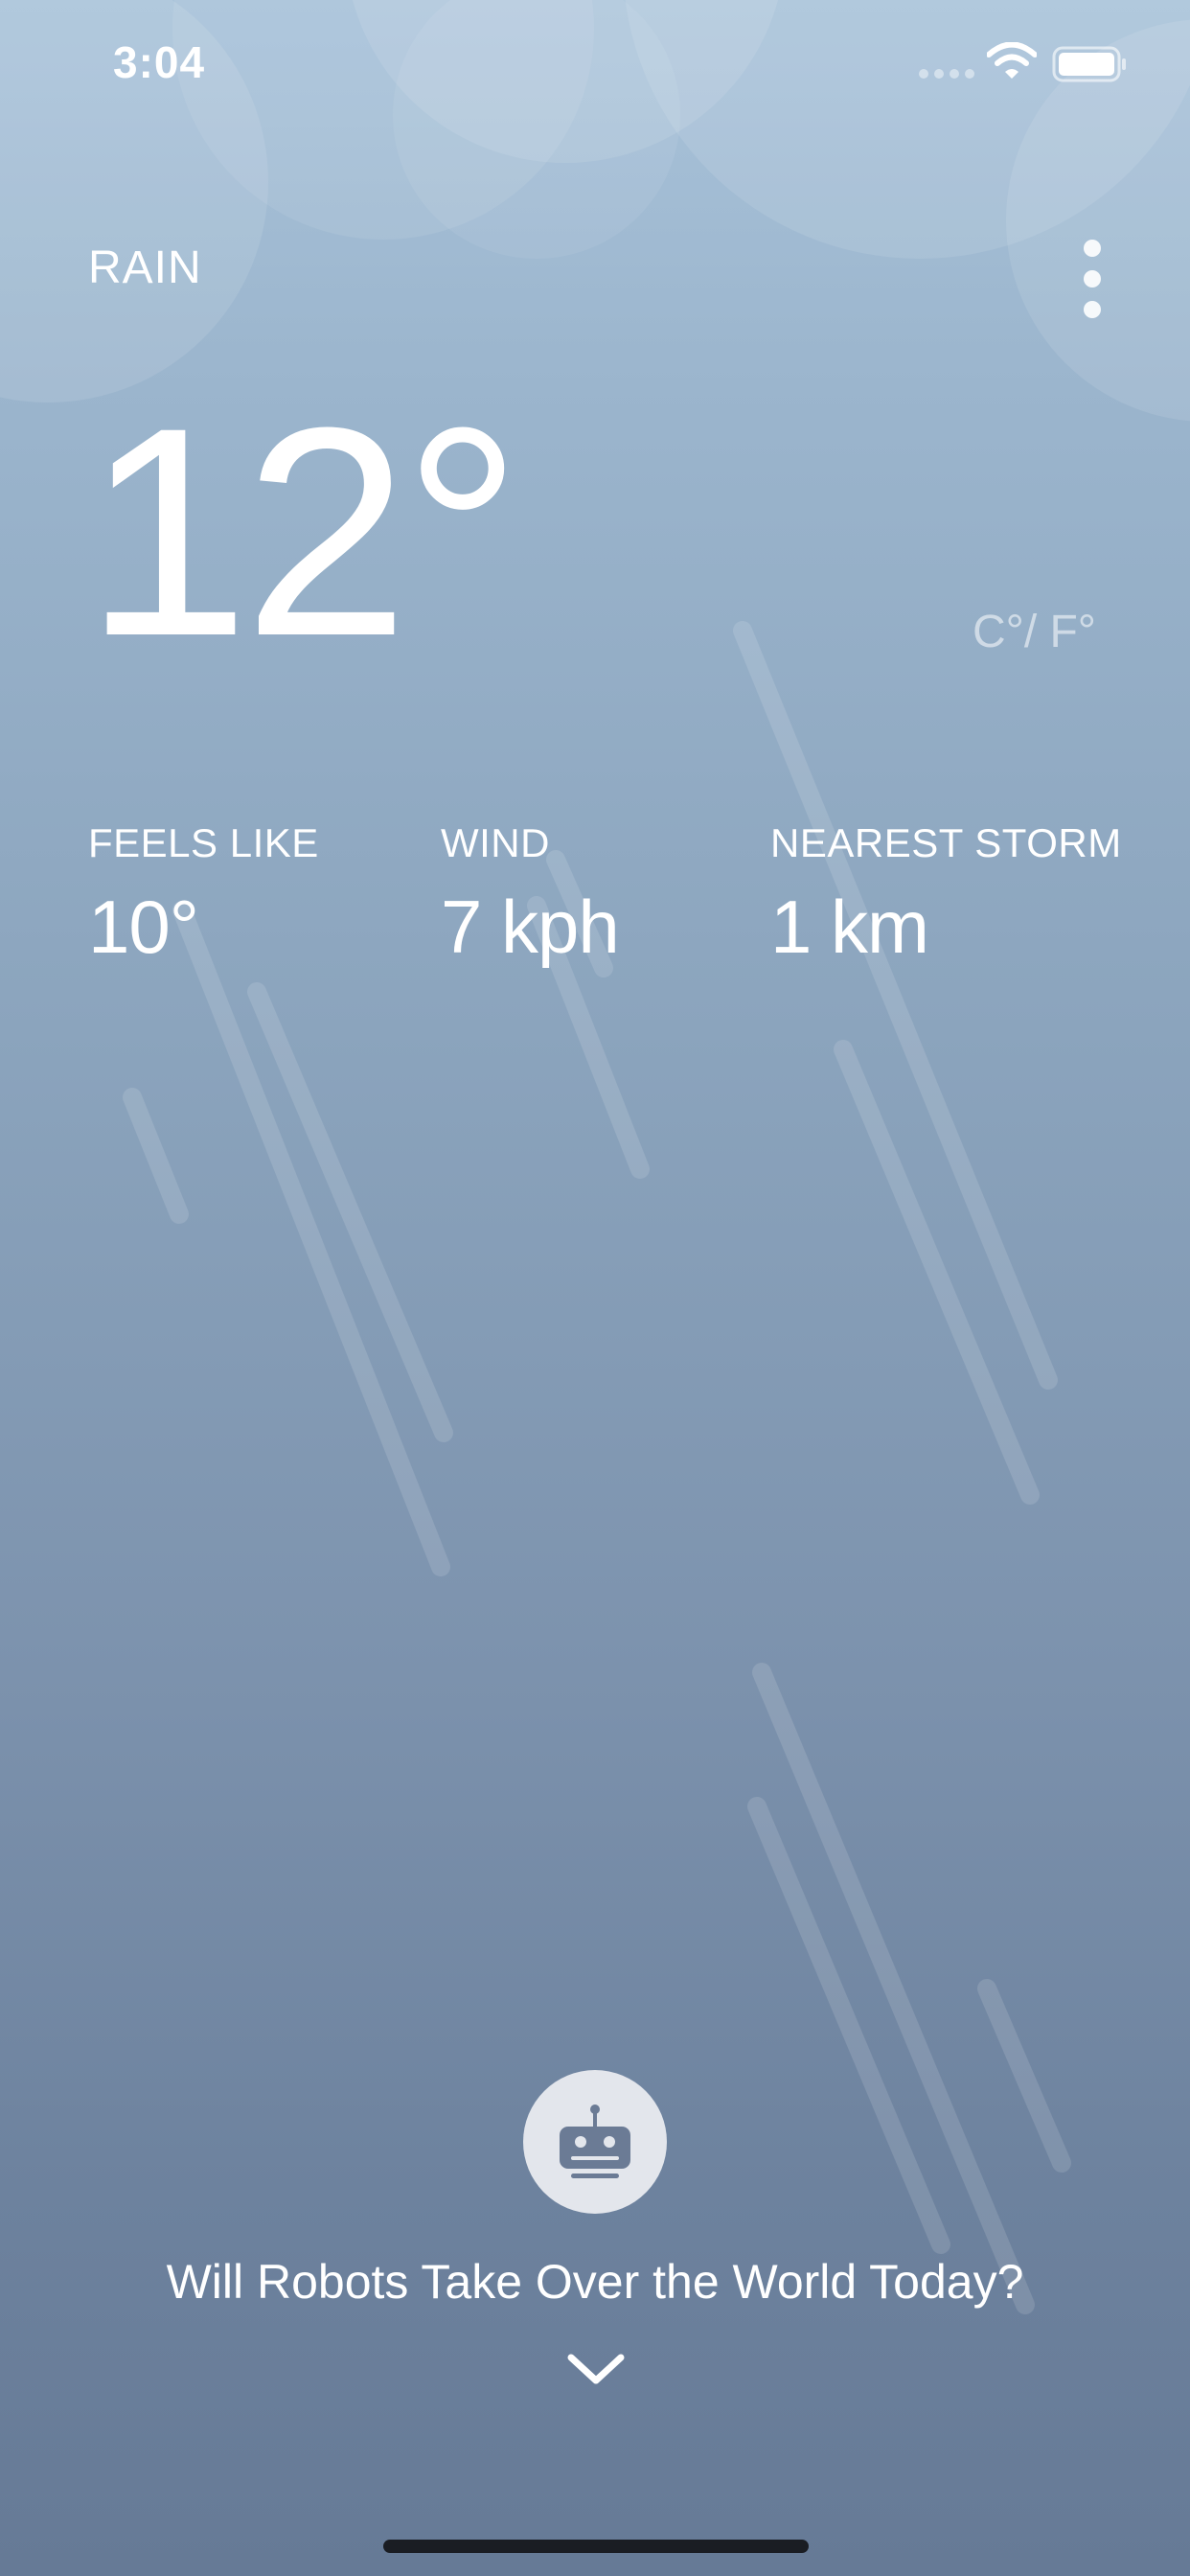 Image resolution: width=1190 pixels, height=2576 pixels. What do you see at coordinates (947, 74) in the screenshot?
I see `cellular-signal-icon` at bounding box center [947, 74].